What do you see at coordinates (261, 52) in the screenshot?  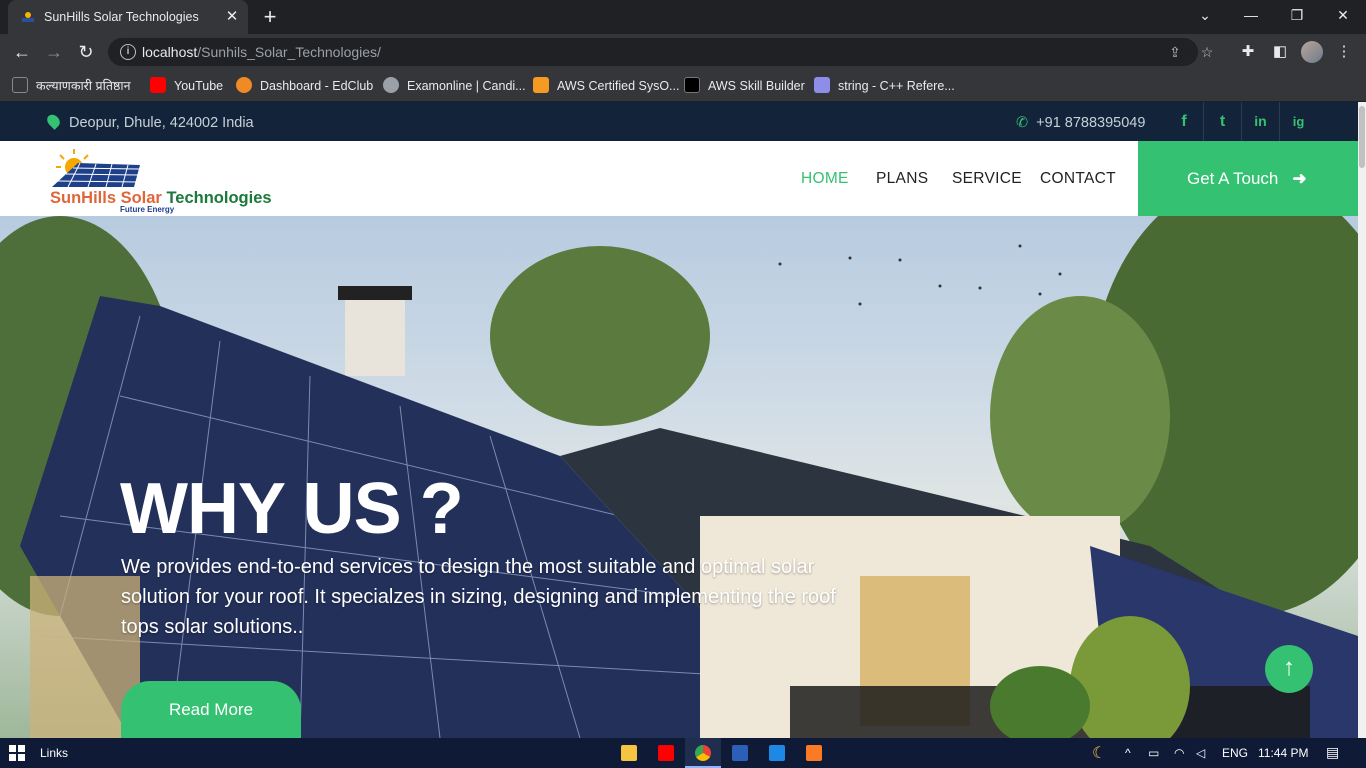 I see `url-text: localhost/Sunhils_Solar_Technologies/` at bounding box center [261, 52].